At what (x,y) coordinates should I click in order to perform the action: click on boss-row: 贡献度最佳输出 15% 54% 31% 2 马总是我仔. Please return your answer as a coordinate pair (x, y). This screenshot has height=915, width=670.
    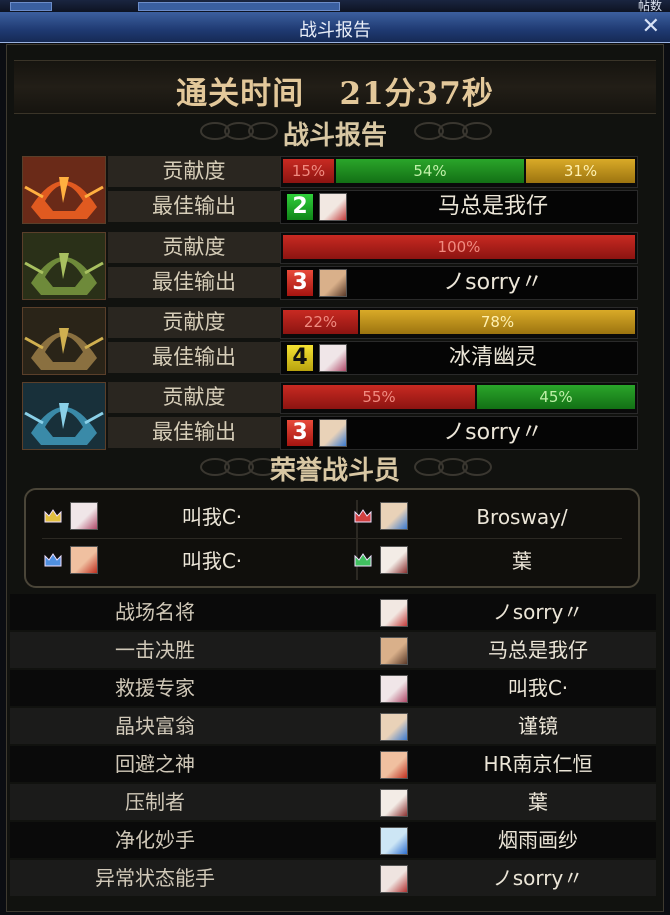
    Looking at the image, I should click on (330, 190).